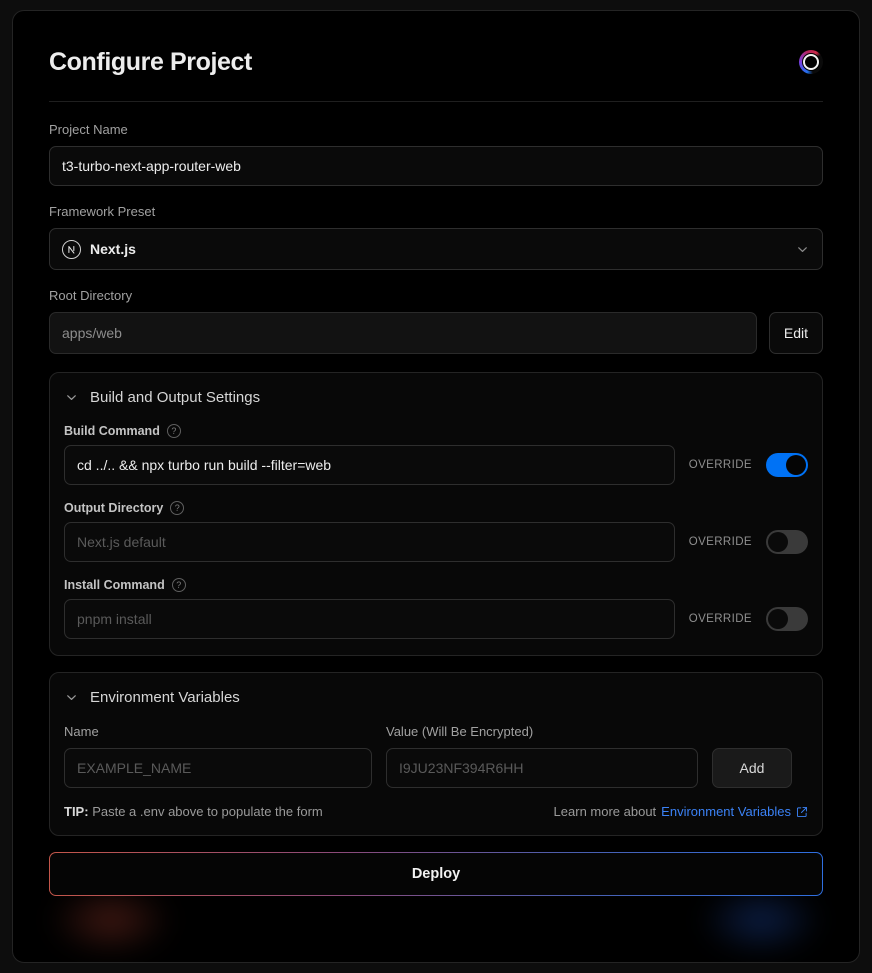 The width and height of the screenshot is (872, 973). Describe the element at coordinates (436, 508) in the screenshot. I see `output-directory-label-row: Output Directory ?` at that location.